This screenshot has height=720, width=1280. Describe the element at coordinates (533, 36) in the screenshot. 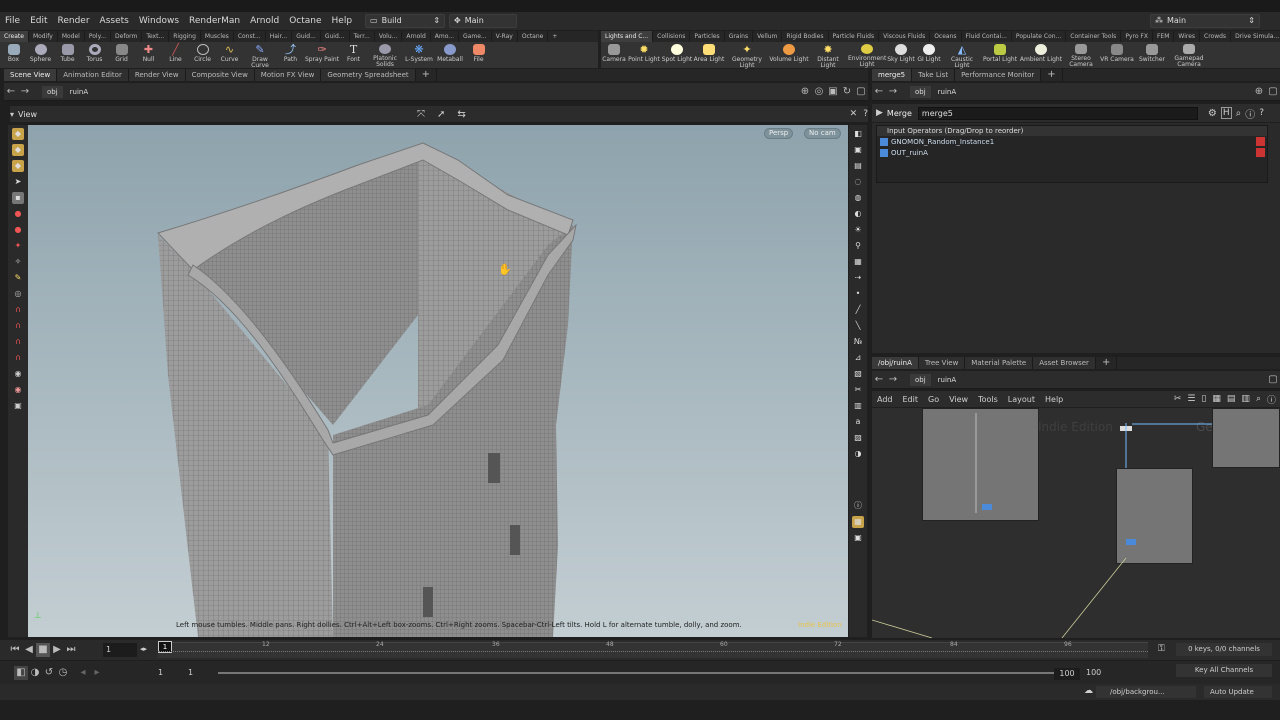

I see `shelf-tab-octane: Octane` at that location.